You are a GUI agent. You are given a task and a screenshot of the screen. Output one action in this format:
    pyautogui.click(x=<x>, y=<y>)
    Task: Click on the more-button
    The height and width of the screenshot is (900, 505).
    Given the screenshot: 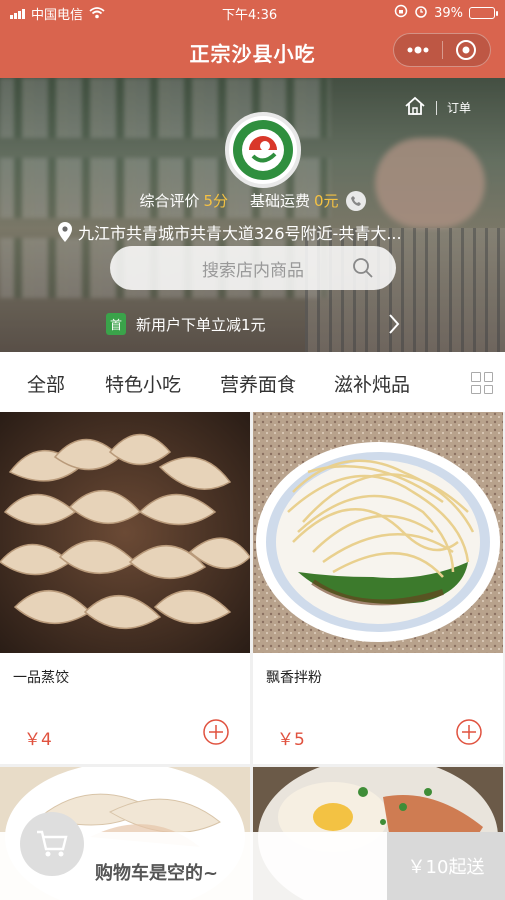 What is the action you would take?
    pyautogui.click(x=418, y=50)
    